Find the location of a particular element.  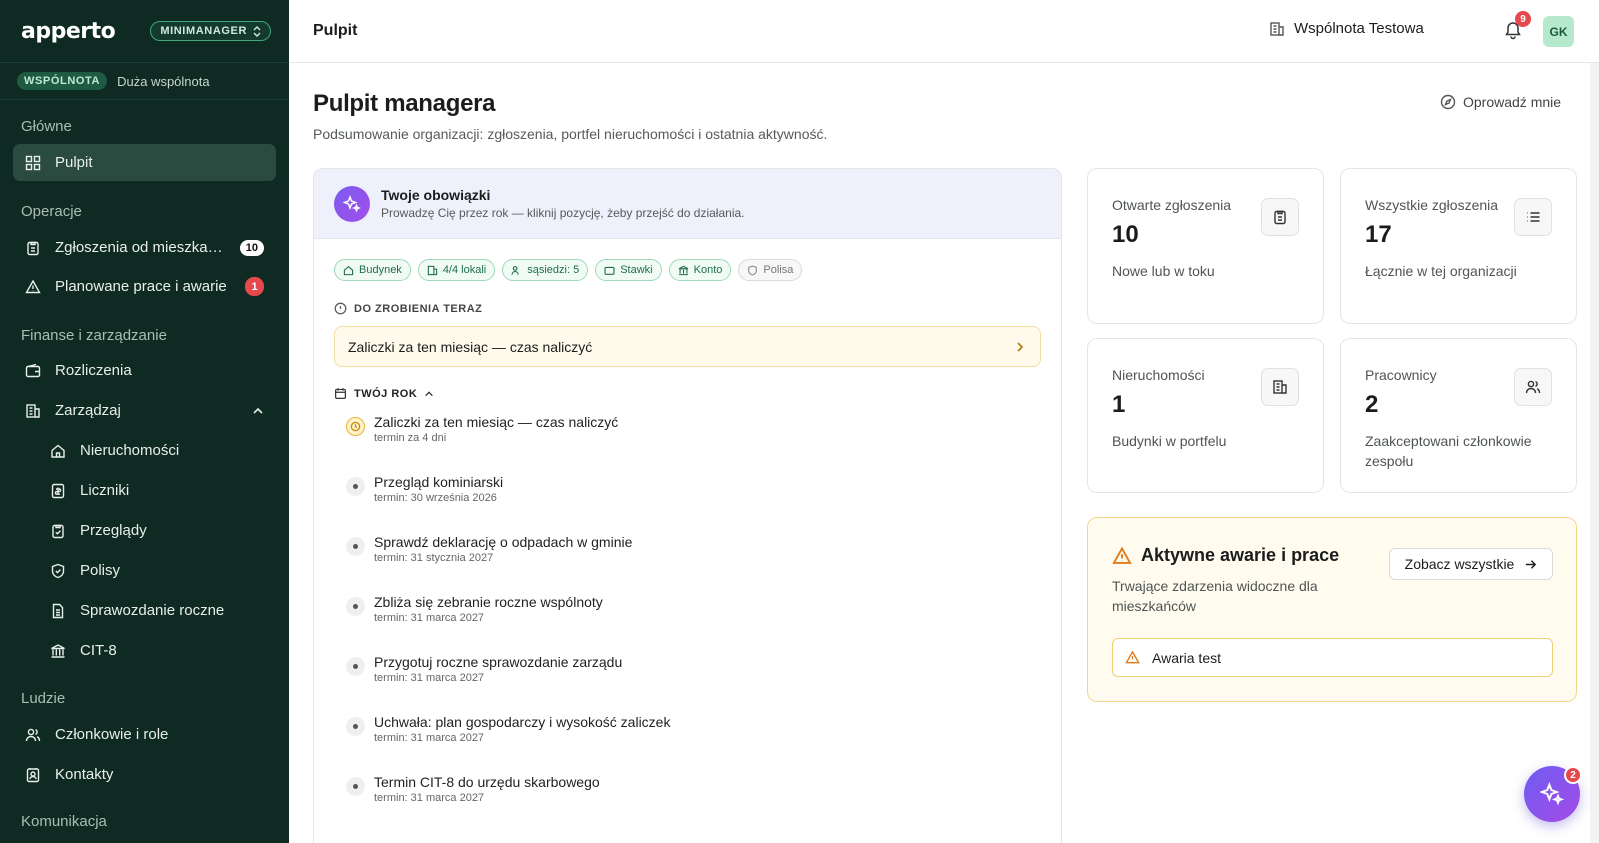

chip-building: Budynek is located at coordinates (372, 270).